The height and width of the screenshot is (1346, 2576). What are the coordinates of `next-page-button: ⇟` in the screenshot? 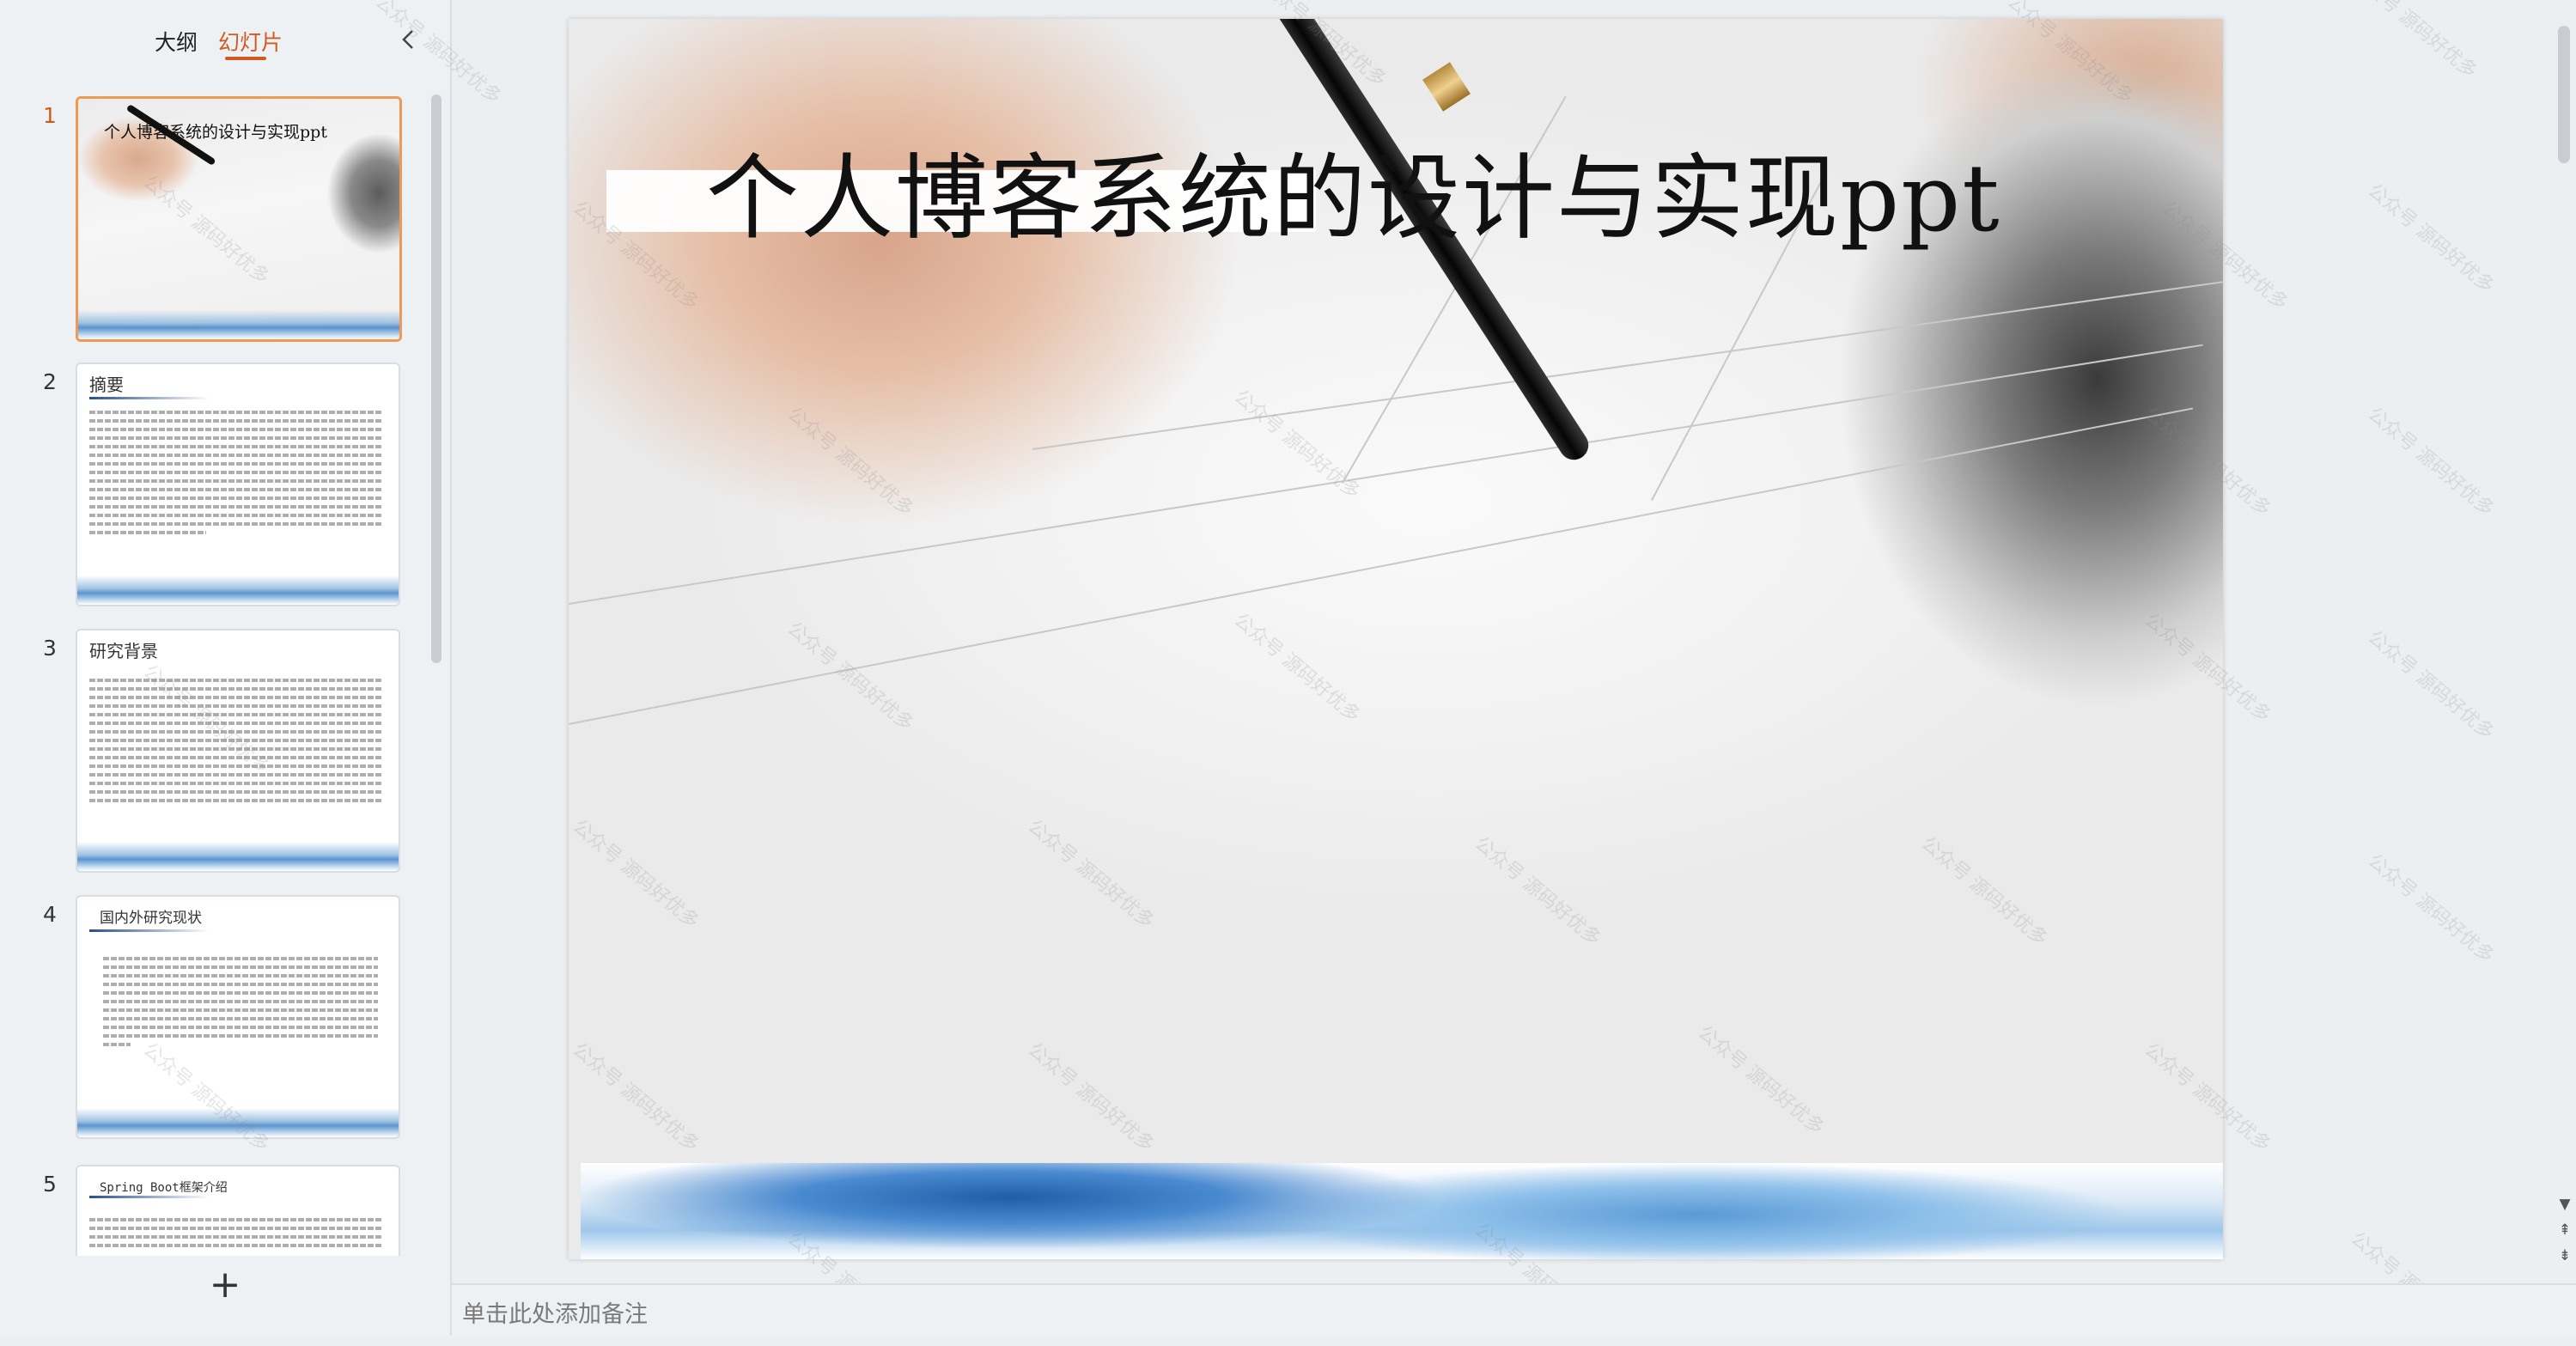 It's located at (2564, 1255).